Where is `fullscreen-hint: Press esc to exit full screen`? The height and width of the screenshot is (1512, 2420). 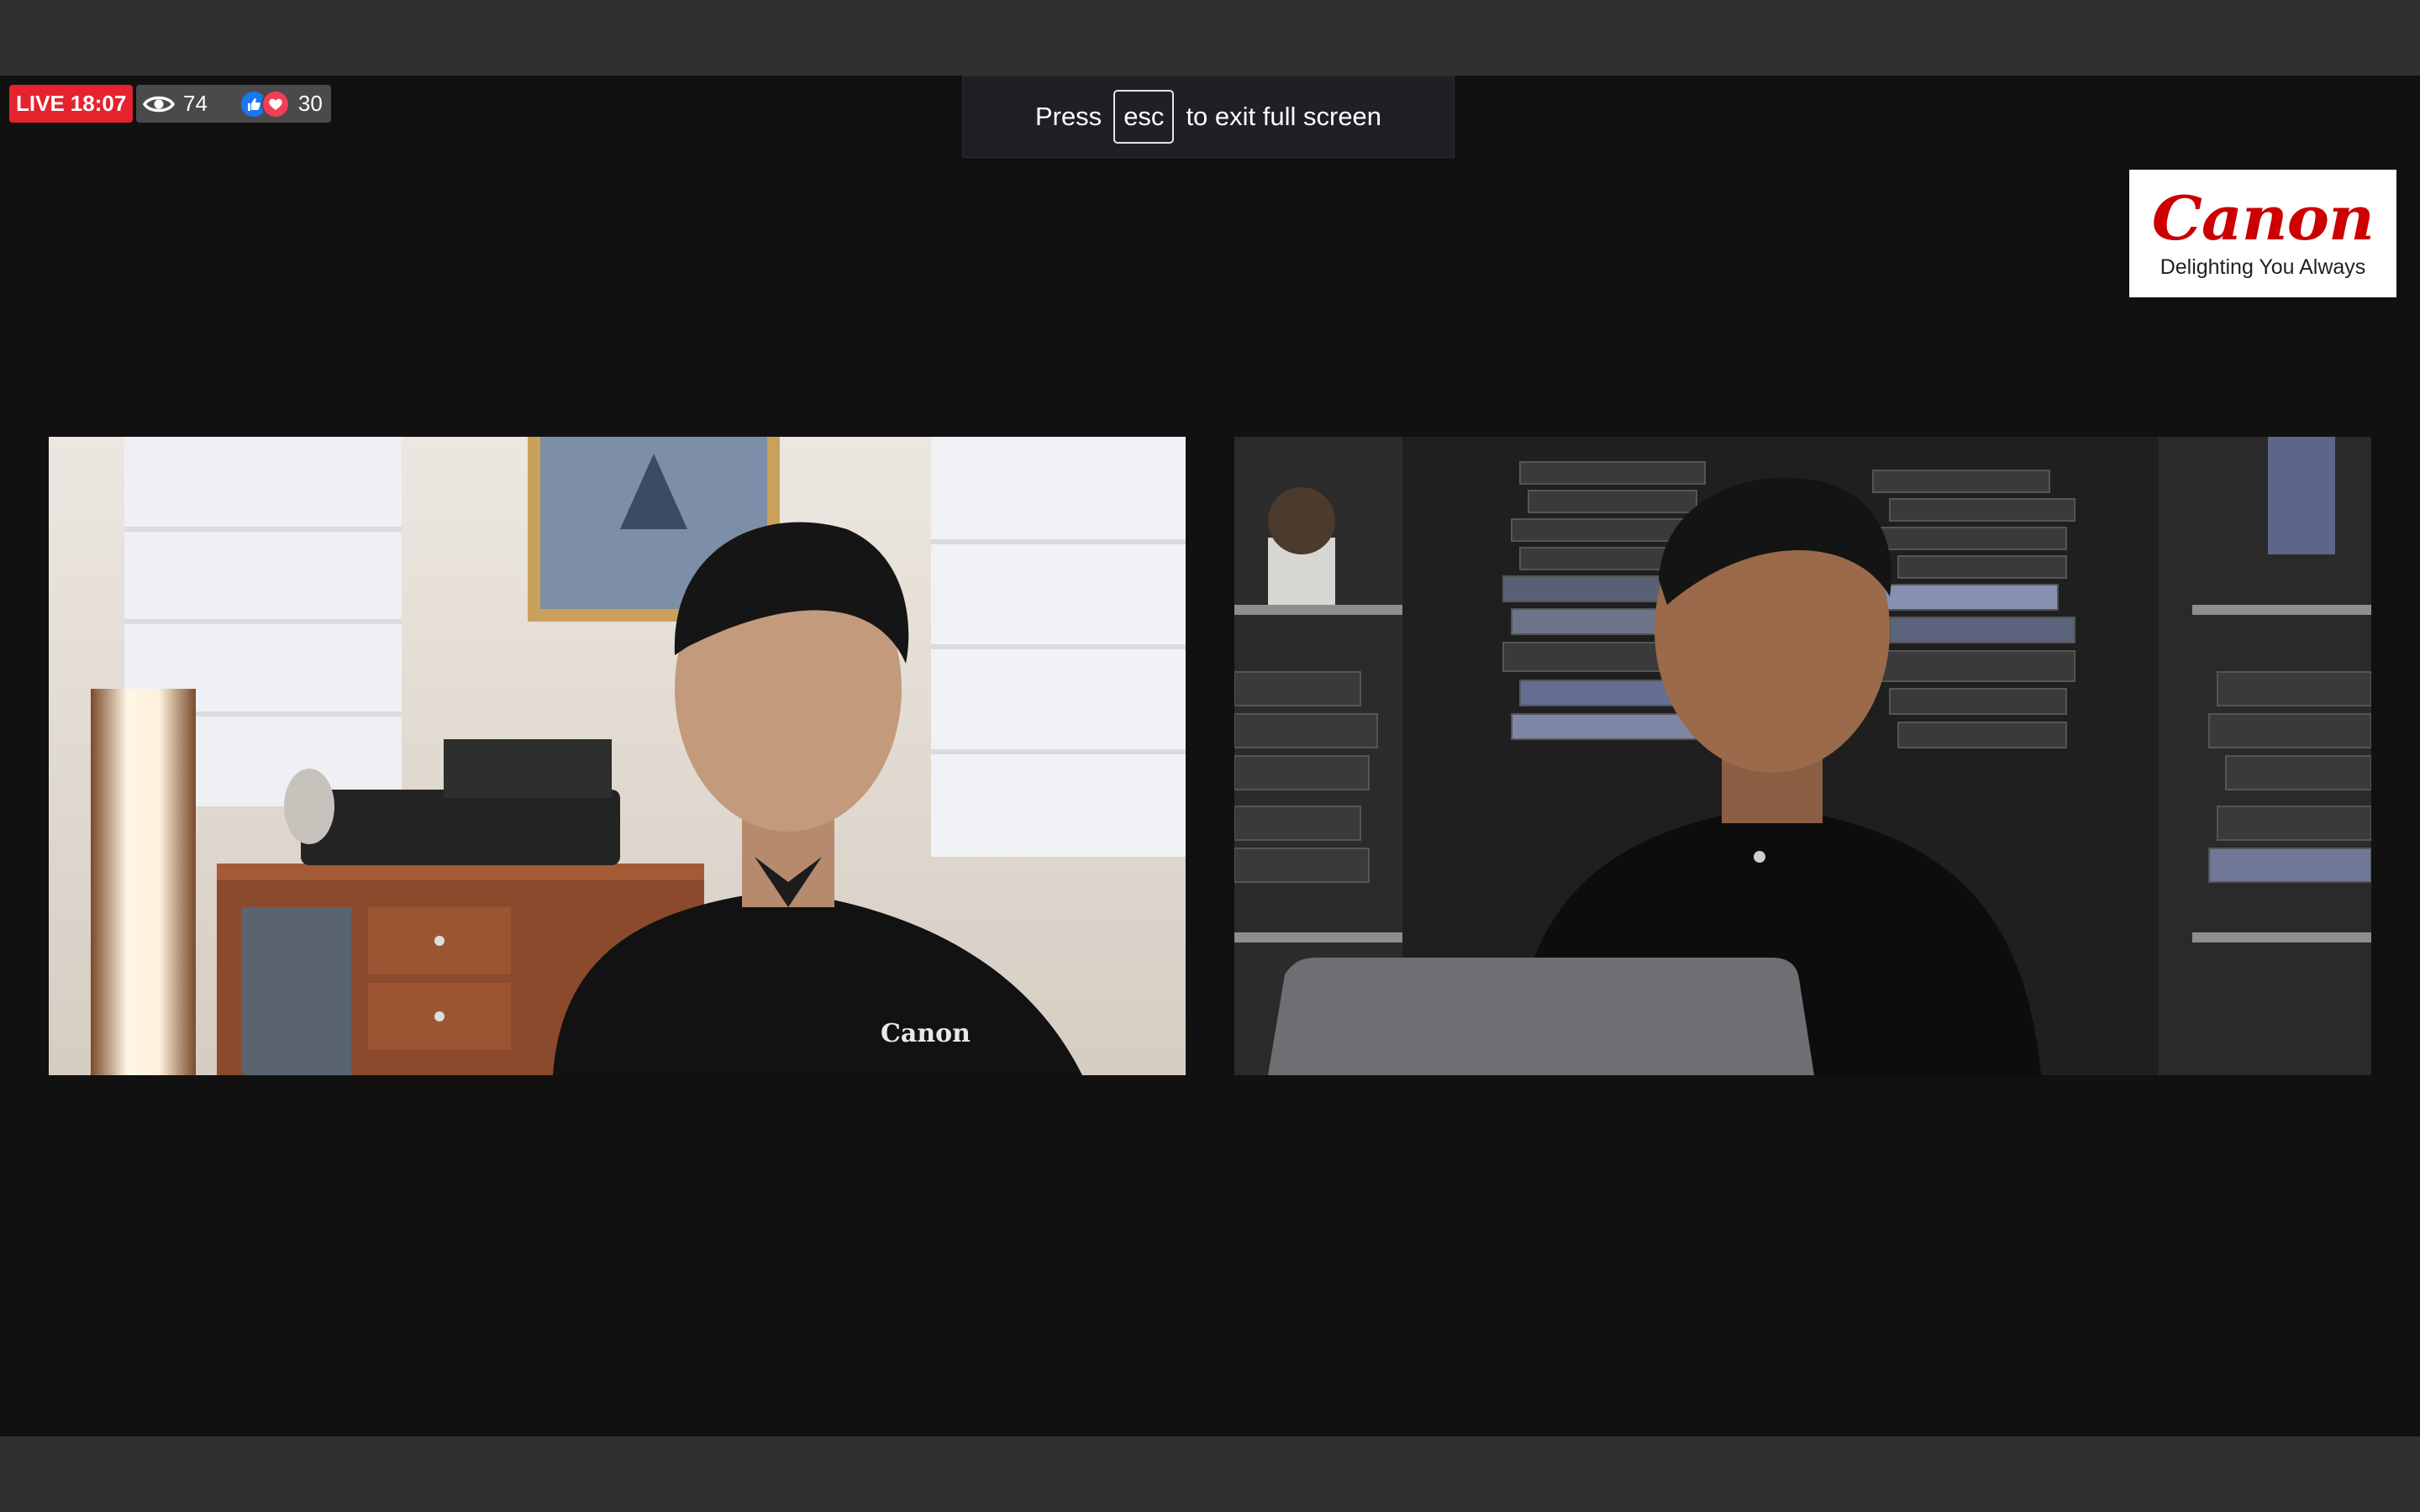 fullscreen-hint: Press esc to exit full screen is located at coordinates (1208, 117).